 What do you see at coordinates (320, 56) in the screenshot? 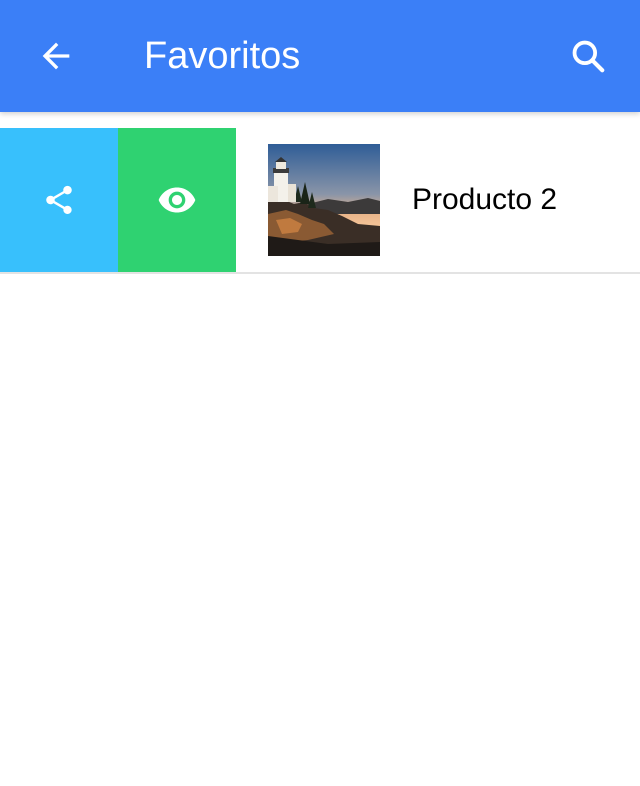
I see `toolbar: Favoritos` at bounding box center [320, 56].